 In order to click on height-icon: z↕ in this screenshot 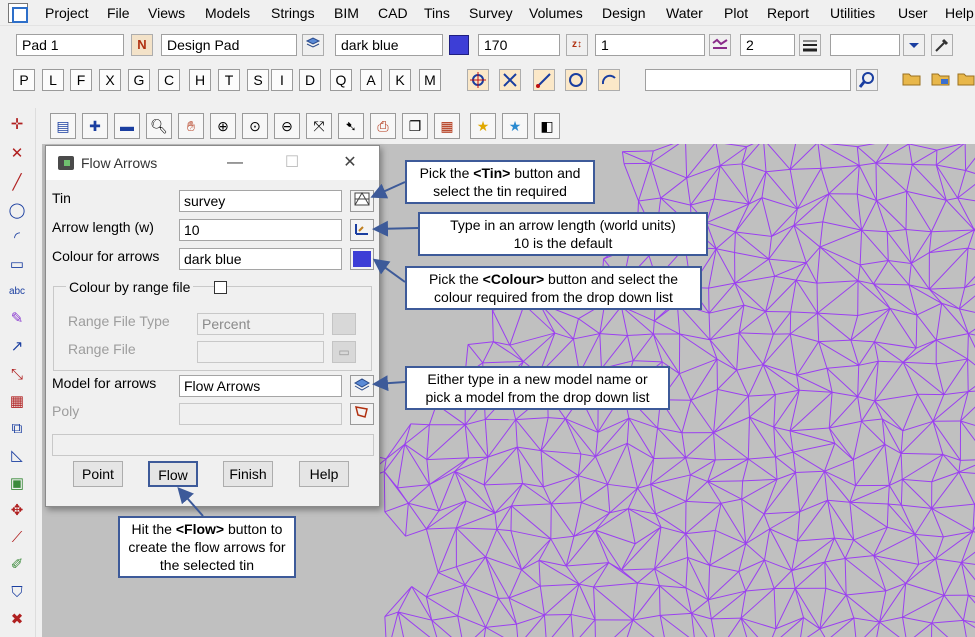, I will do `click(577, 45)`.